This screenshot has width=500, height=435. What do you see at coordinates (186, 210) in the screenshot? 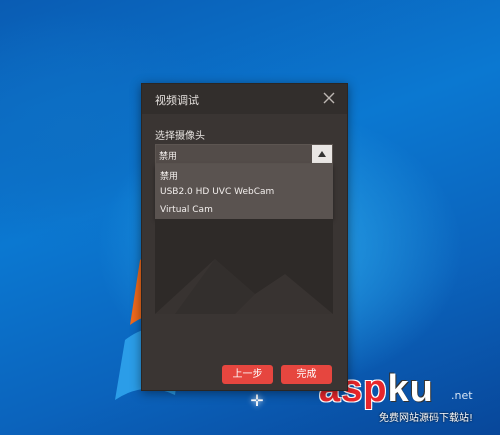
I see `camera-option-label: Virtual Cam` at bounding box center [186, 210].